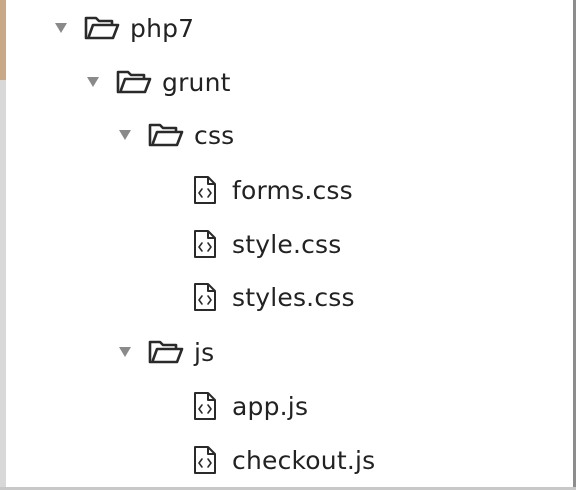 The image size is (576, 490). I want to click on tree-item-php7: php7, so click(123, 28).